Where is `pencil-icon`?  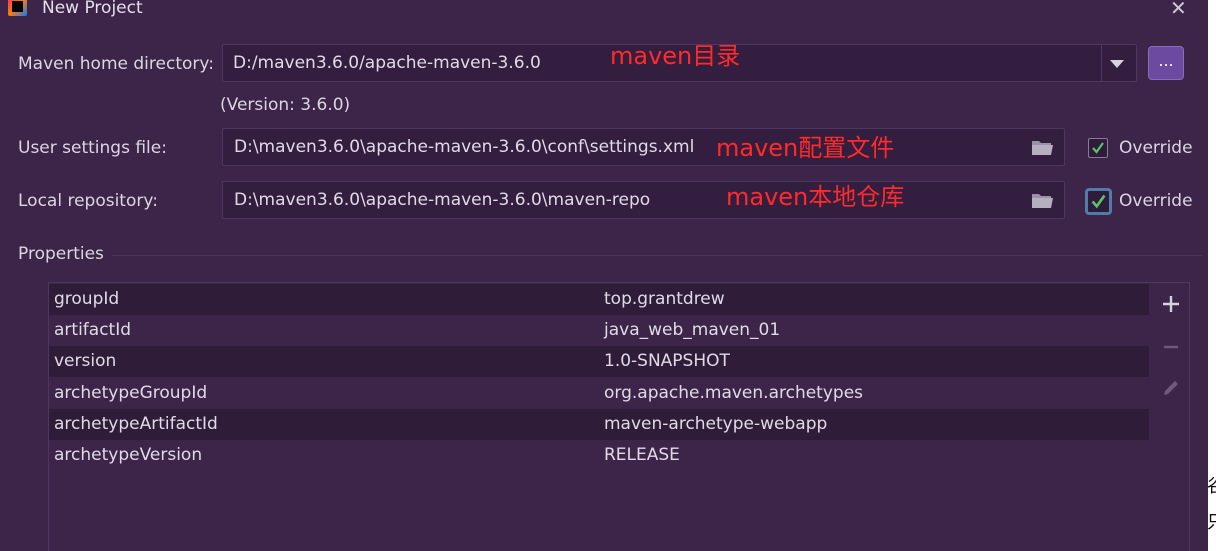
pencil-icon is located at coordinates (1171, 388).